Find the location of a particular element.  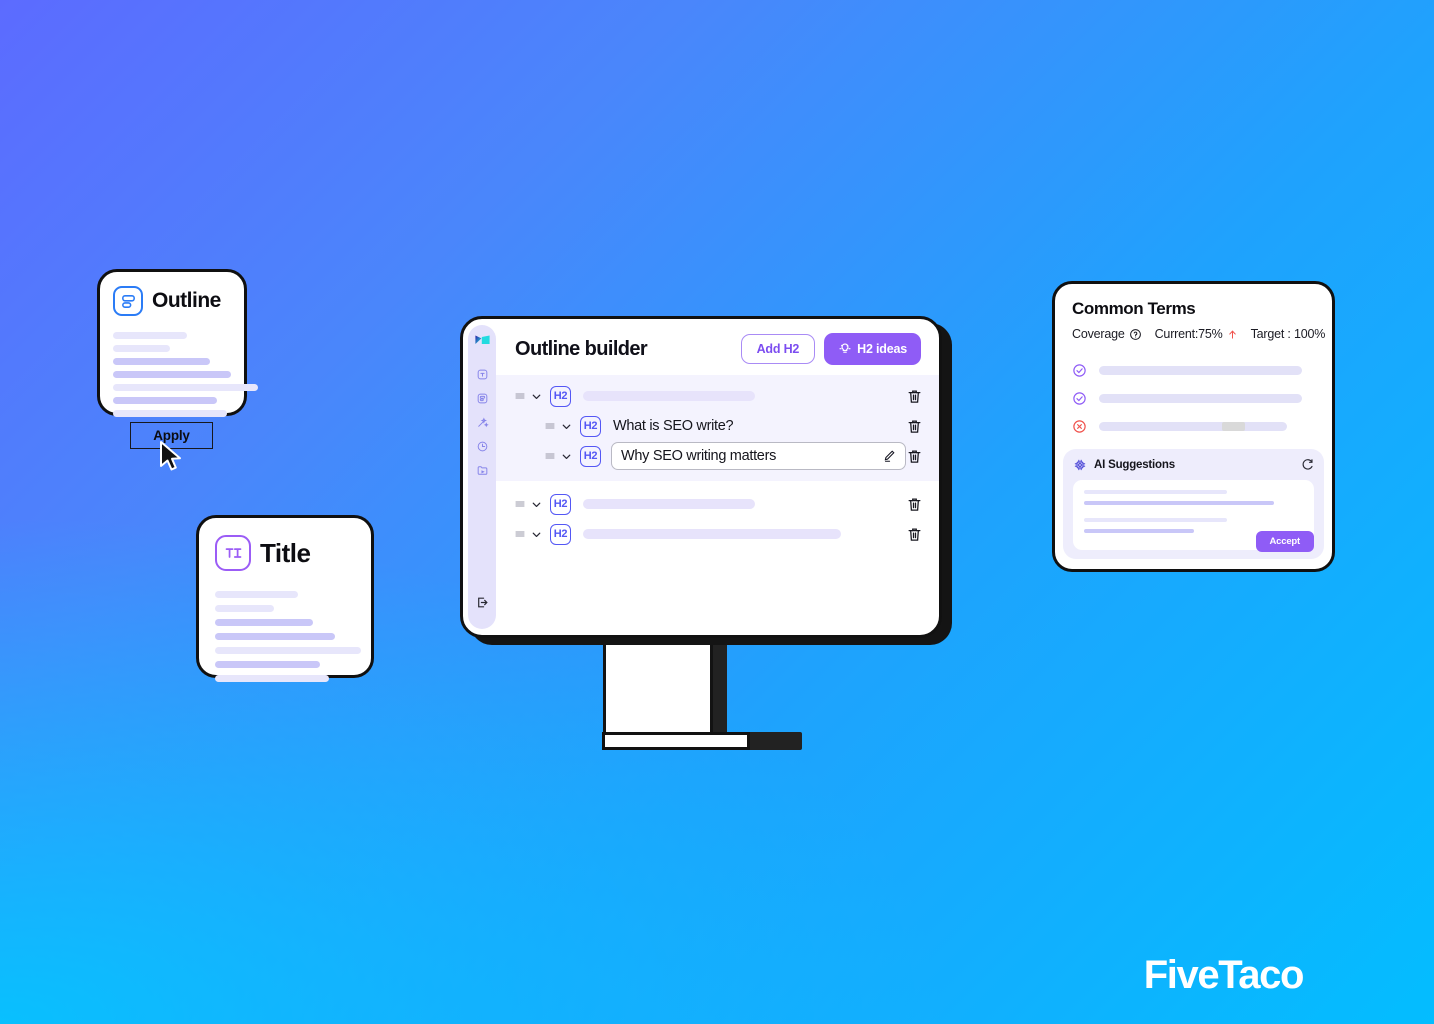

fivetaco-watermark: FiveTaco is located at coordinates (1224, 975).